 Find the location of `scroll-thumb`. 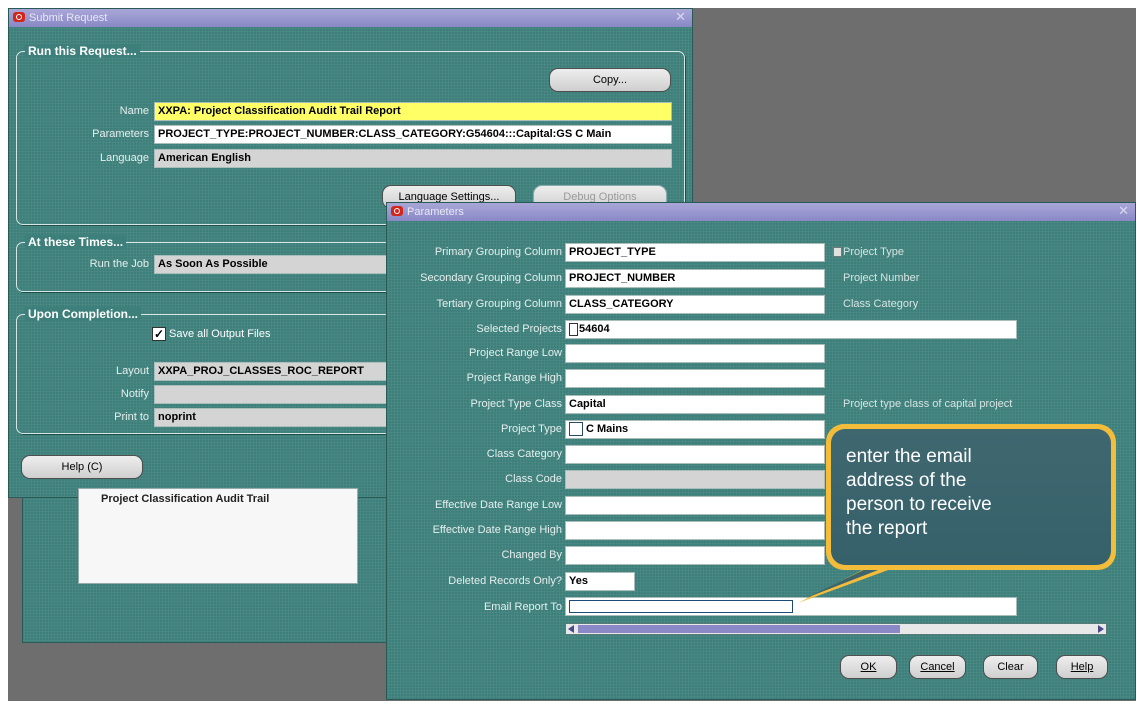

scroll-thumb is located at coordinates (739, 629).